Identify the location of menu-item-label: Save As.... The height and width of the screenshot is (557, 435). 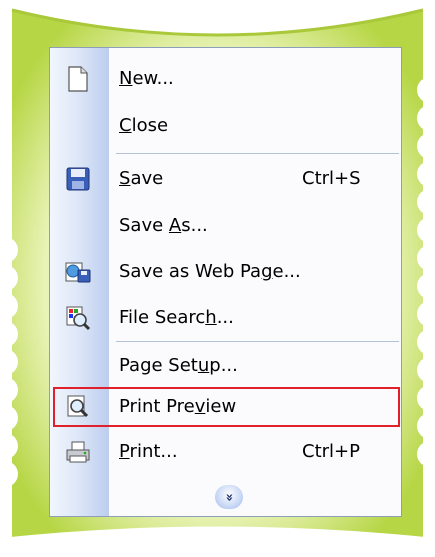
(163, 225).